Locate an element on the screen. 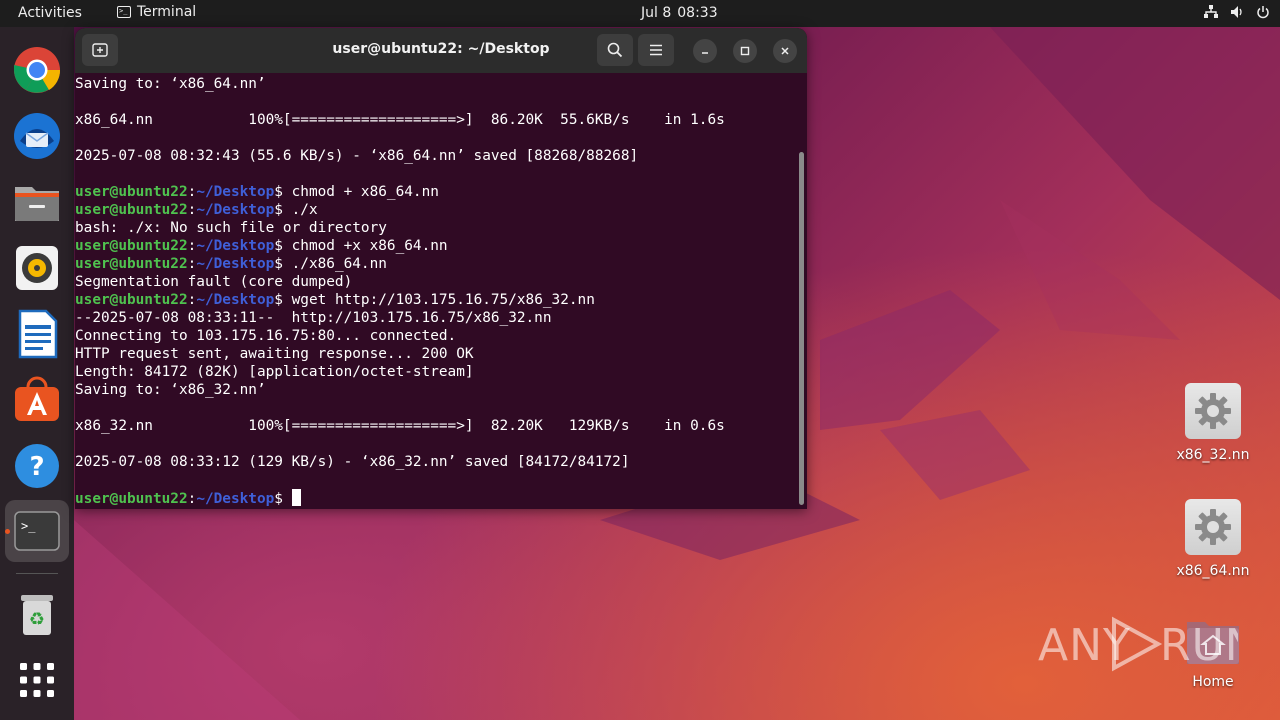 Image resolution: width=1280 pixels, height=720 pixels. help-icon: ? is located at coordinates (37, 466).